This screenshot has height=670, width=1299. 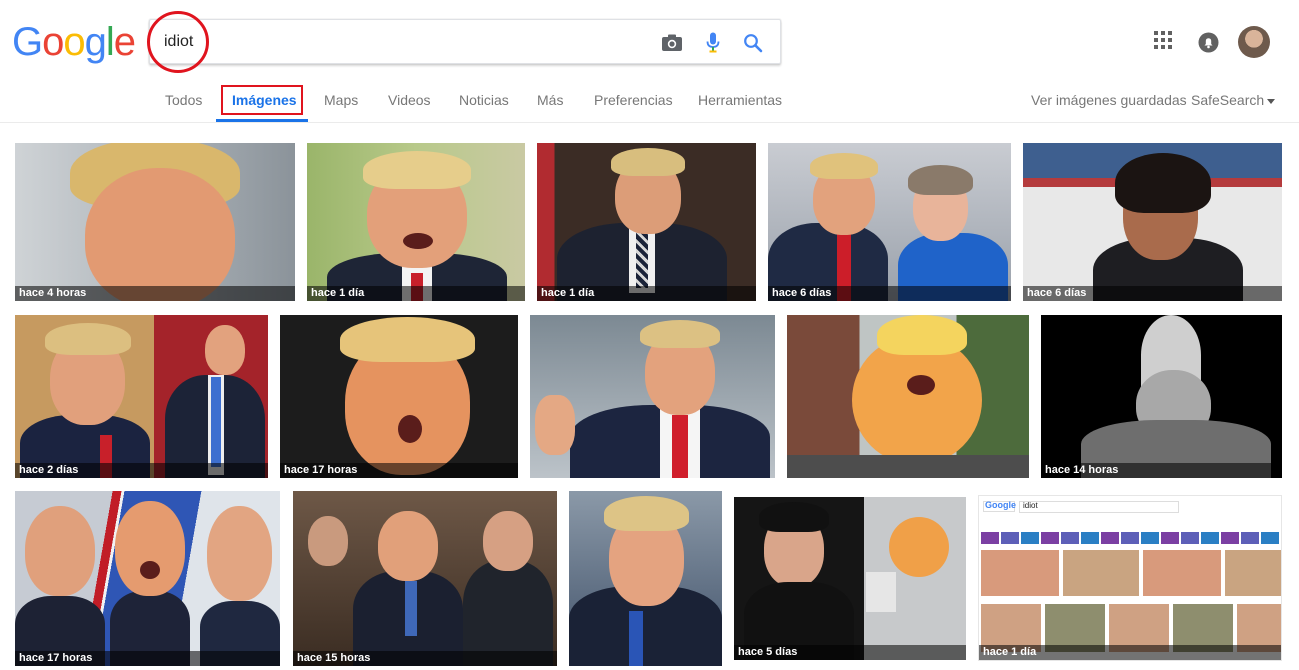 I want to click on result-timestamp: hace 14 horas, so click(x=1161, y=470).